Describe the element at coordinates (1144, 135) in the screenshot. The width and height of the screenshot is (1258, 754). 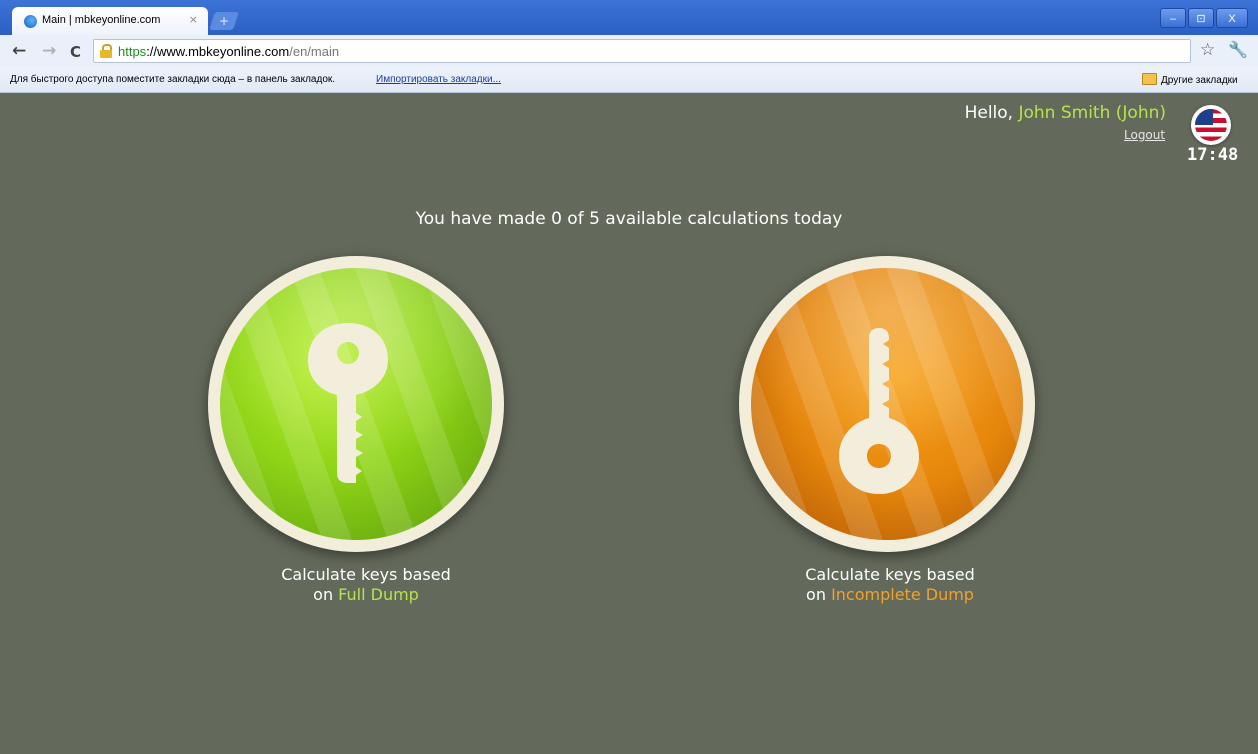
I see `logout-link: Logout` at that location.